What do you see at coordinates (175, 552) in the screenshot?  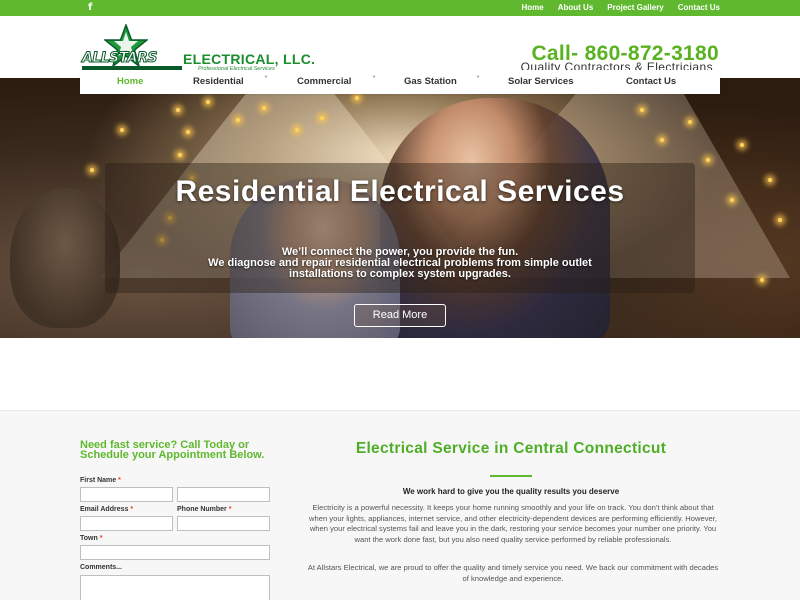 I see `town-field` at bounding box center [175, 552].